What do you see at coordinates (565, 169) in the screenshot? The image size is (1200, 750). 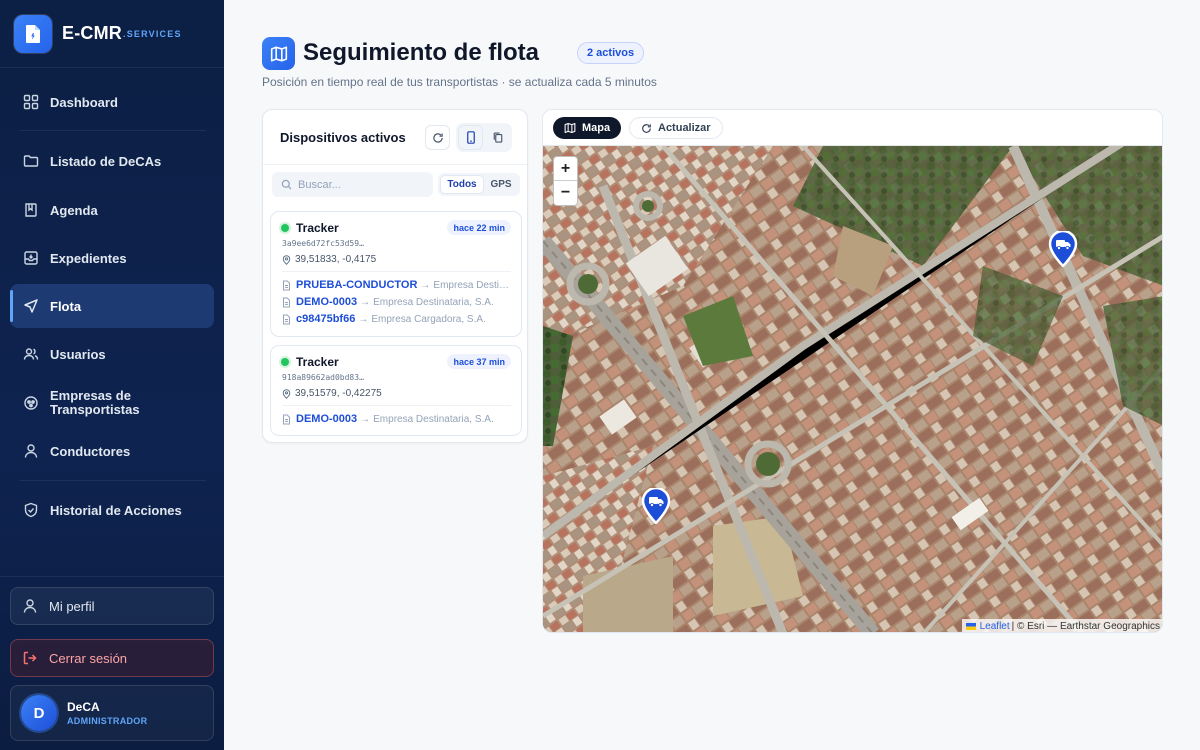 I see `zoom-in-button: +` at bounding box center [565, 169].